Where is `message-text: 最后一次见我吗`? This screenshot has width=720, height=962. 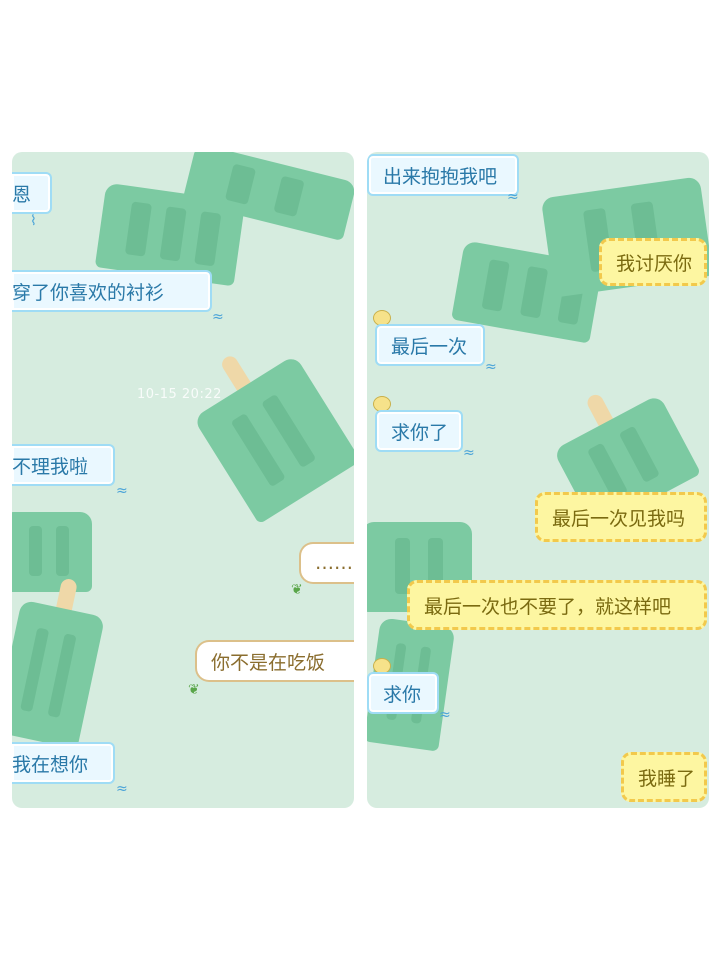 message-text: 最后一次见我吗 is located at coordinates (619, 518).